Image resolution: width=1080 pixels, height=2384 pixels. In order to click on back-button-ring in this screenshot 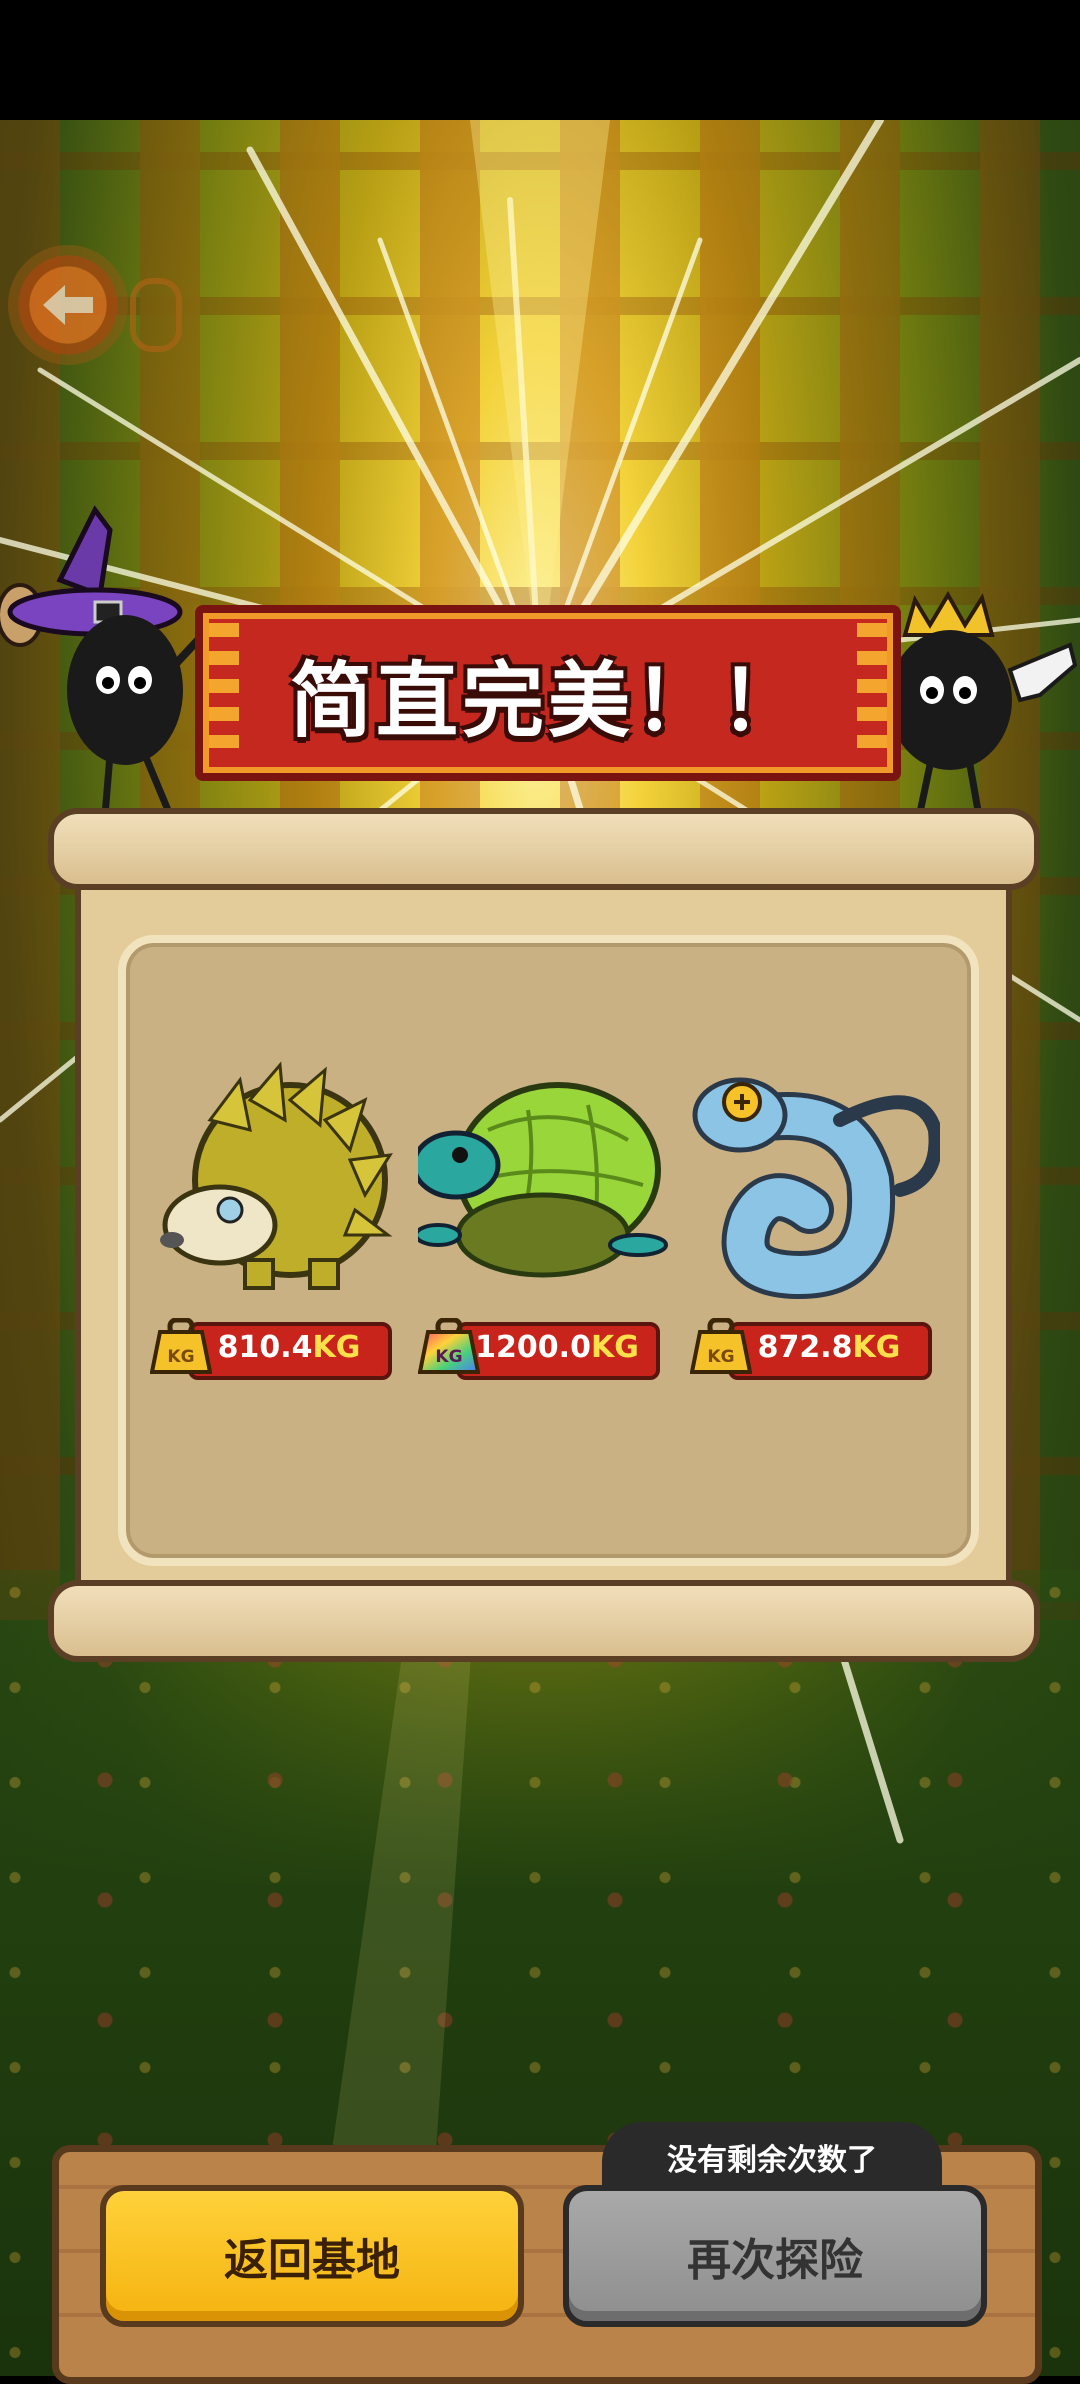, I will do `click(156, 315)`.